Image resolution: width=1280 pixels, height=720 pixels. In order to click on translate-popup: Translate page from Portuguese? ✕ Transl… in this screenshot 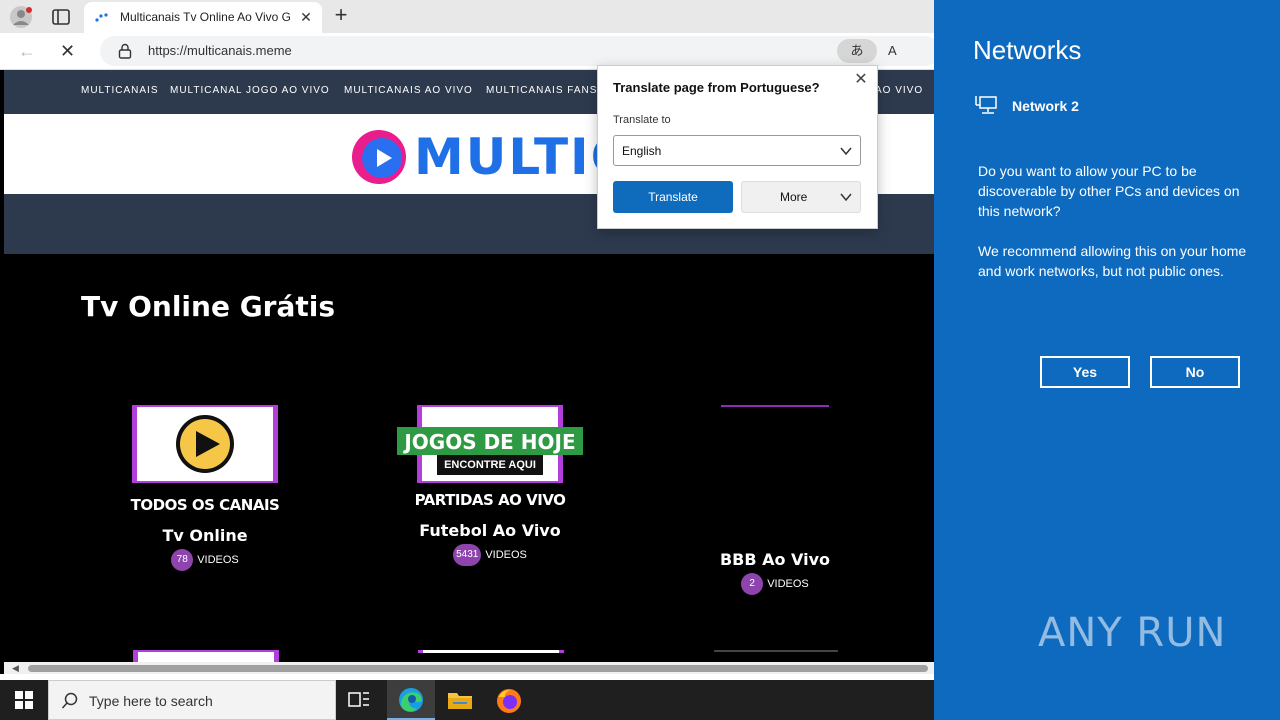, I will do `click(737, 147)`.